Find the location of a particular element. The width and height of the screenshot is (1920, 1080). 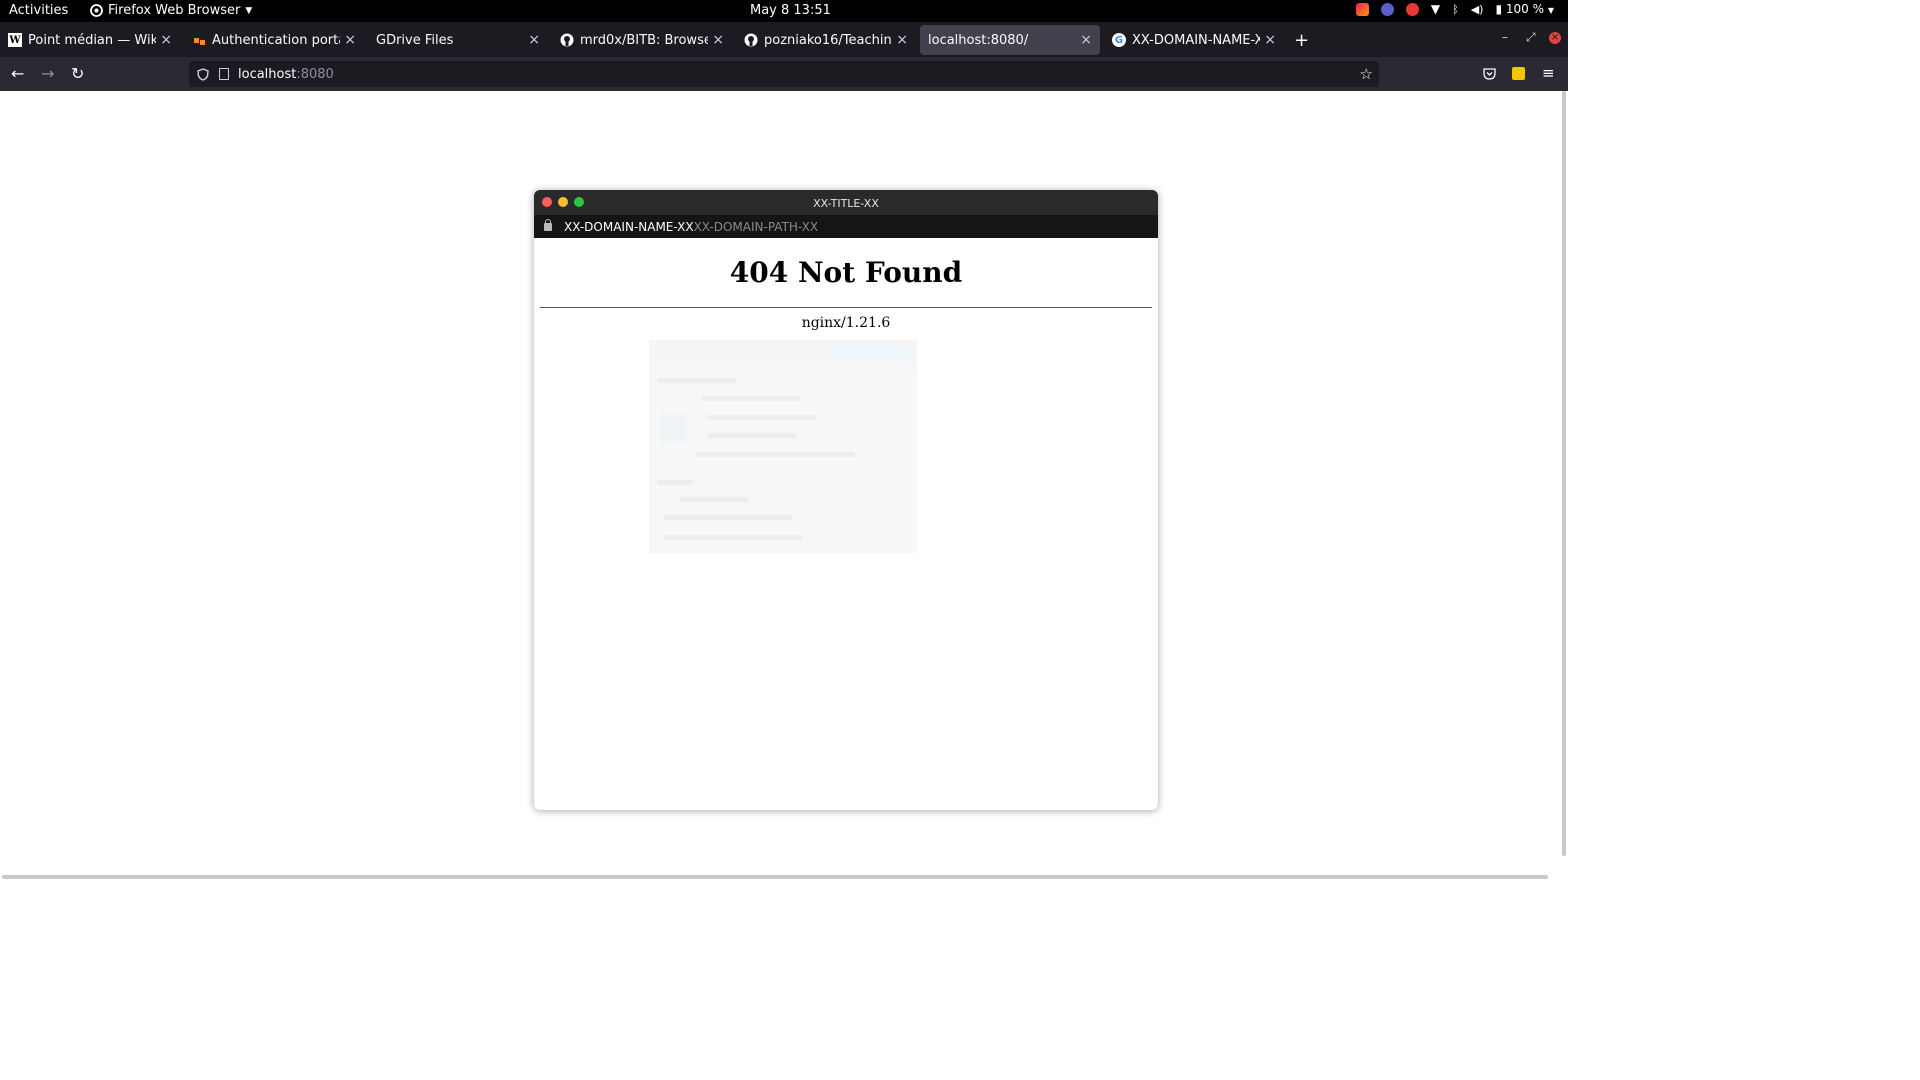

horizontal-scrollbar is located at coordinates (775, 877).